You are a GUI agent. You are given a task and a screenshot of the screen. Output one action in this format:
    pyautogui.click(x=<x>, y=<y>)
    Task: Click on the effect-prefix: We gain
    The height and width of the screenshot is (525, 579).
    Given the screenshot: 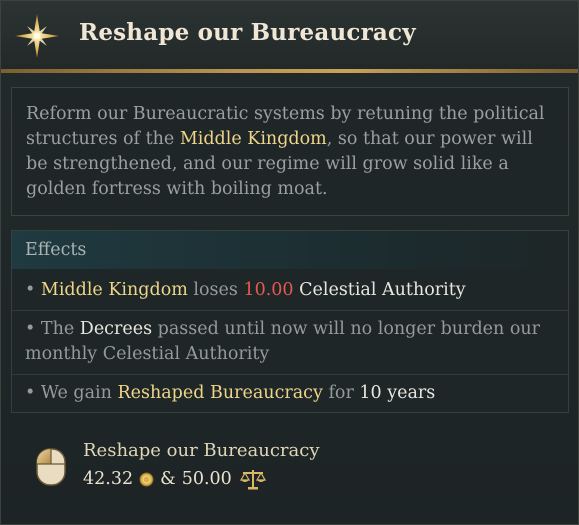 What is the action you would take?
    pyautogui.click(x=76, y=393)
    